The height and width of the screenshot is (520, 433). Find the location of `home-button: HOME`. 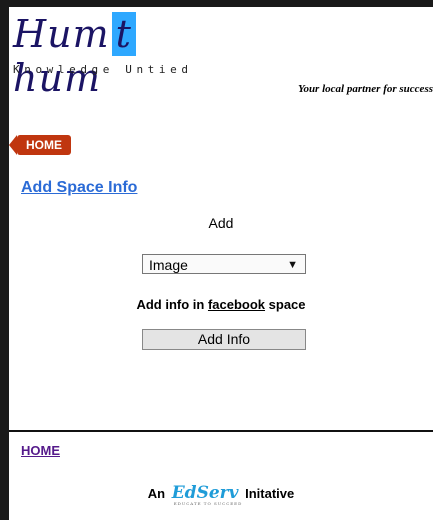

home-button: HOME is located at coordinates (40, 145).